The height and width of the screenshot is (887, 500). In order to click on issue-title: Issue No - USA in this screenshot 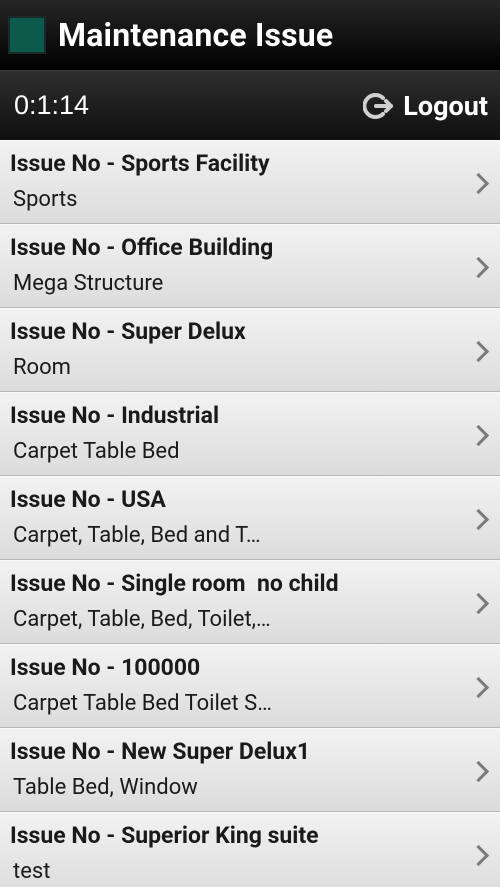, I will do `click(88, 499)`.